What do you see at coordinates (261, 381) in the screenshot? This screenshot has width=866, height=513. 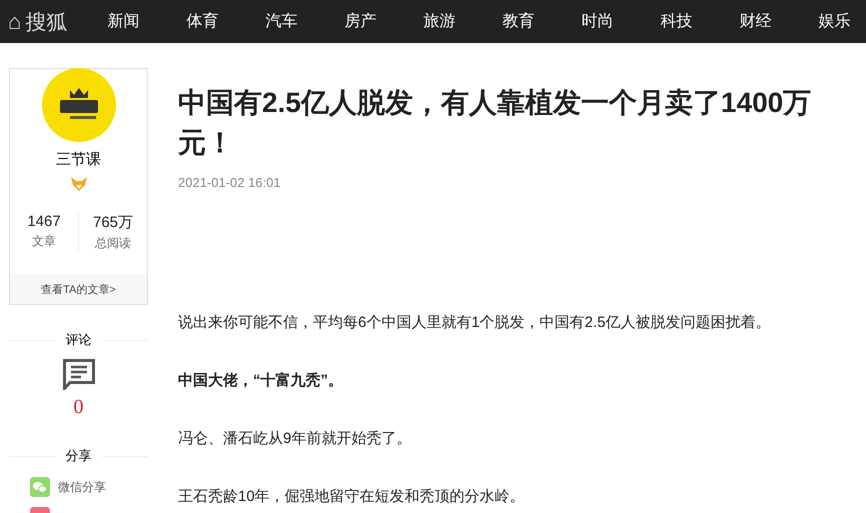 I see `subheading: 中国大佬，“十富九秃”。` at bounding box center [261, 381].